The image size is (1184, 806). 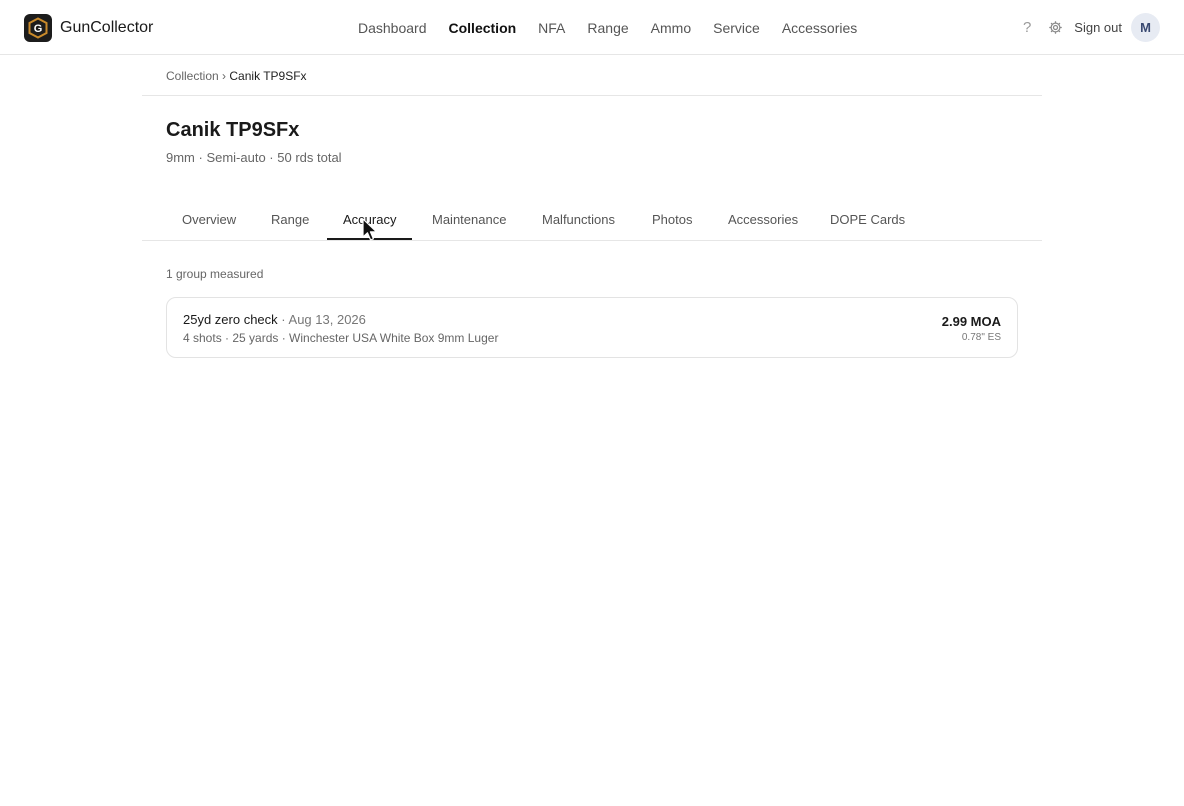 What do you see at coordinates (819, 28) in the screenshot?
I see `nav-accessories: Accessories` at bounding box center [819, 28].